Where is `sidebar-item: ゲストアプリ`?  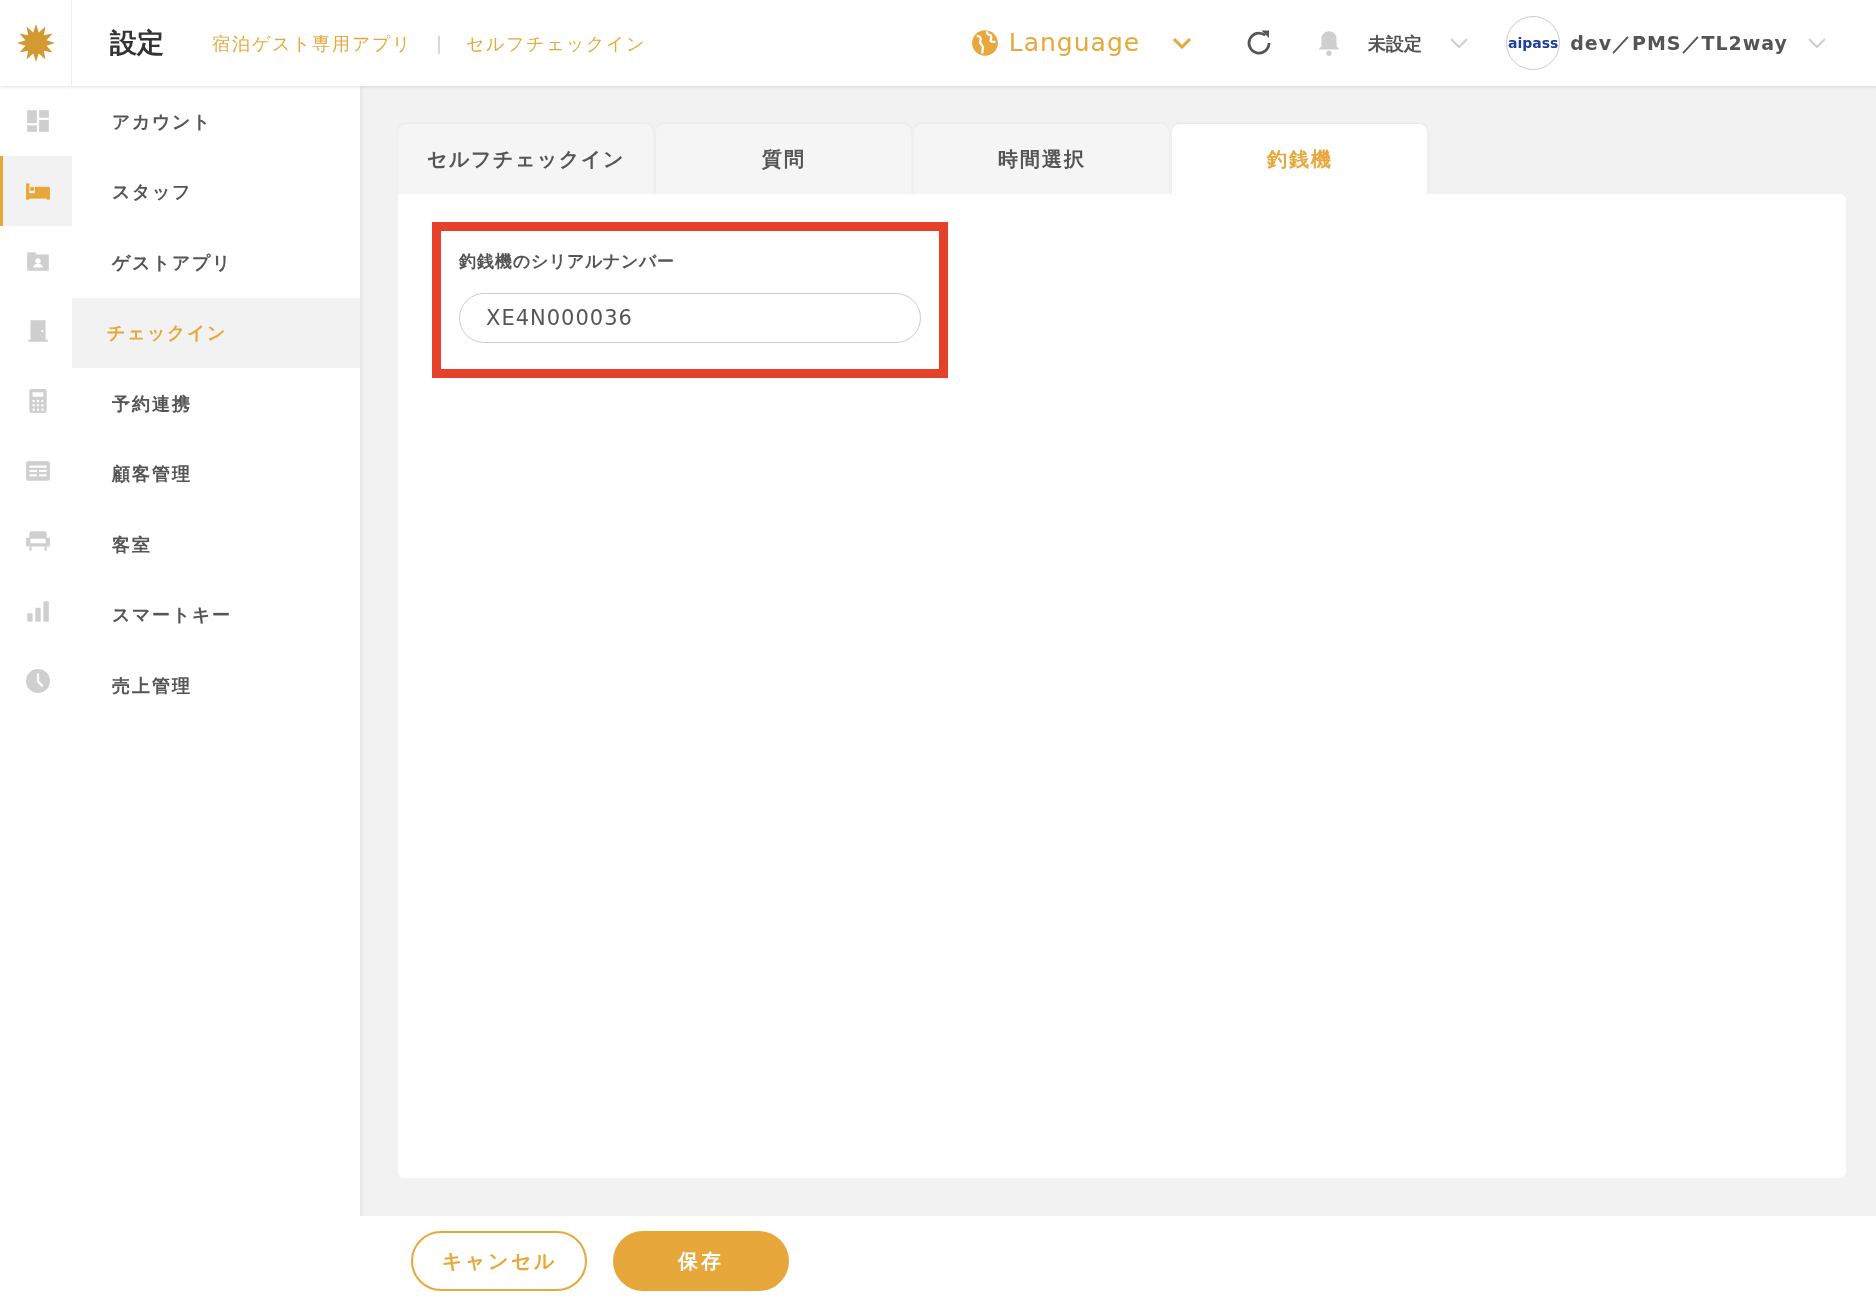 sidebar-item: ゲストアプリ is located at coordinates (216, 262).